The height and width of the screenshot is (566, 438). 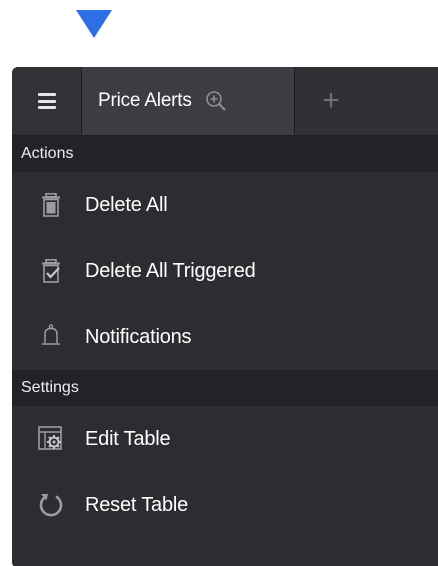 I want to click on popup-pointer-arrow, so click(x=94, y=24).